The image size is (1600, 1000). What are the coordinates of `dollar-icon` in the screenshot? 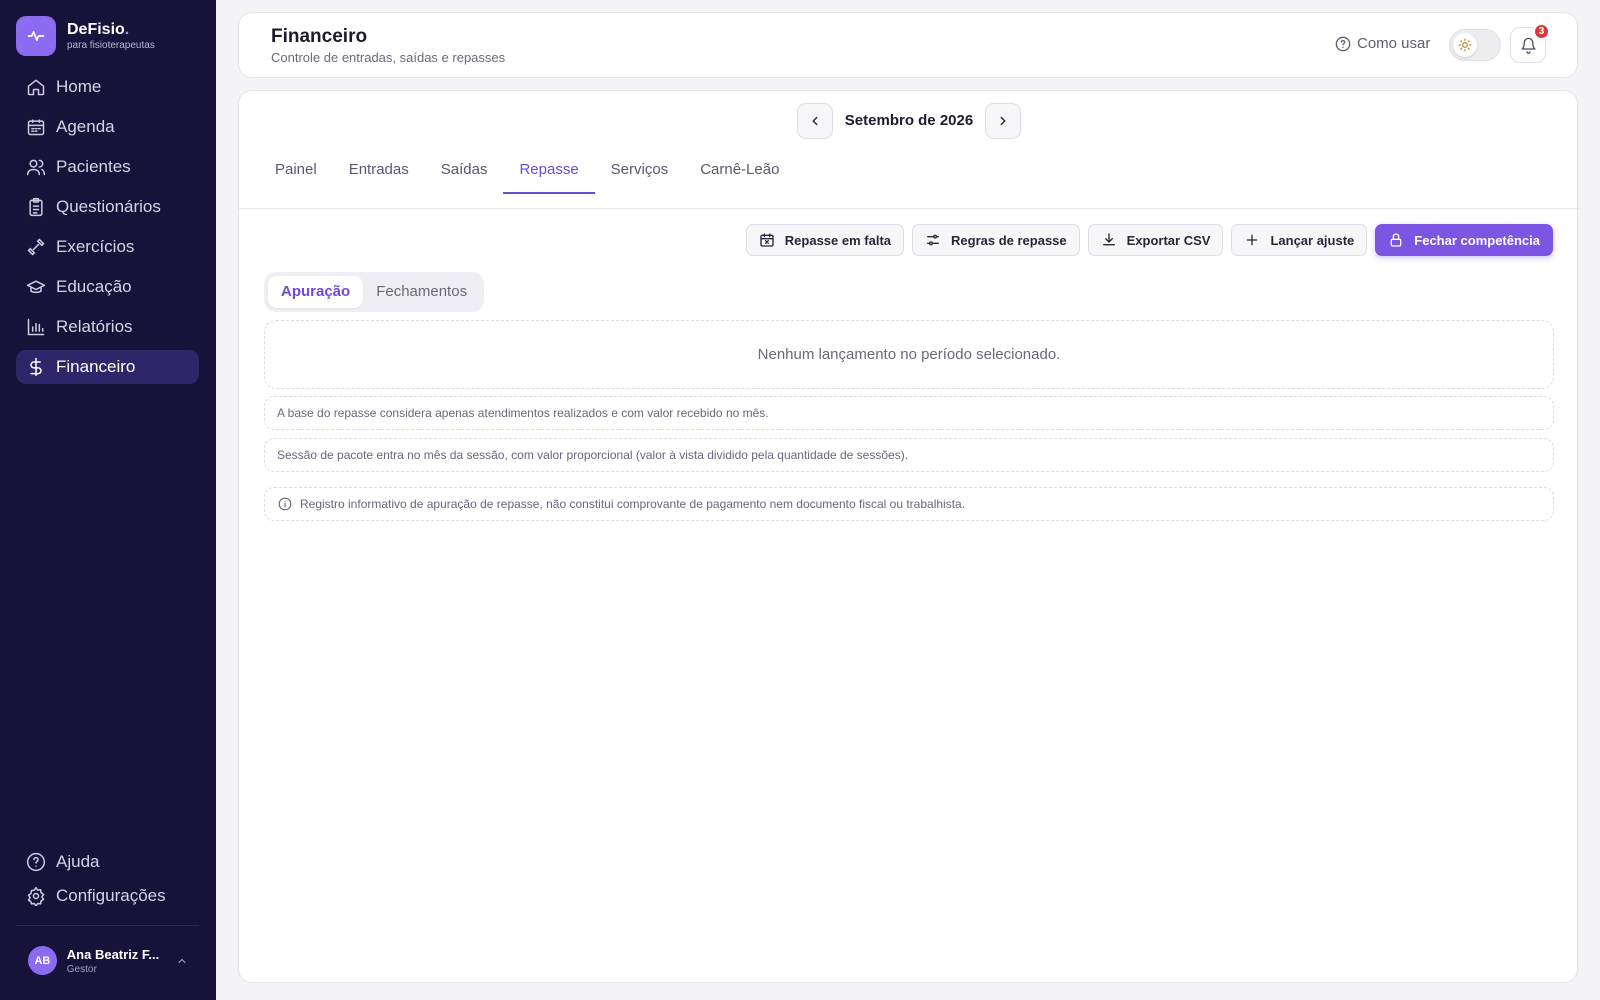 It's located at (36, 367).